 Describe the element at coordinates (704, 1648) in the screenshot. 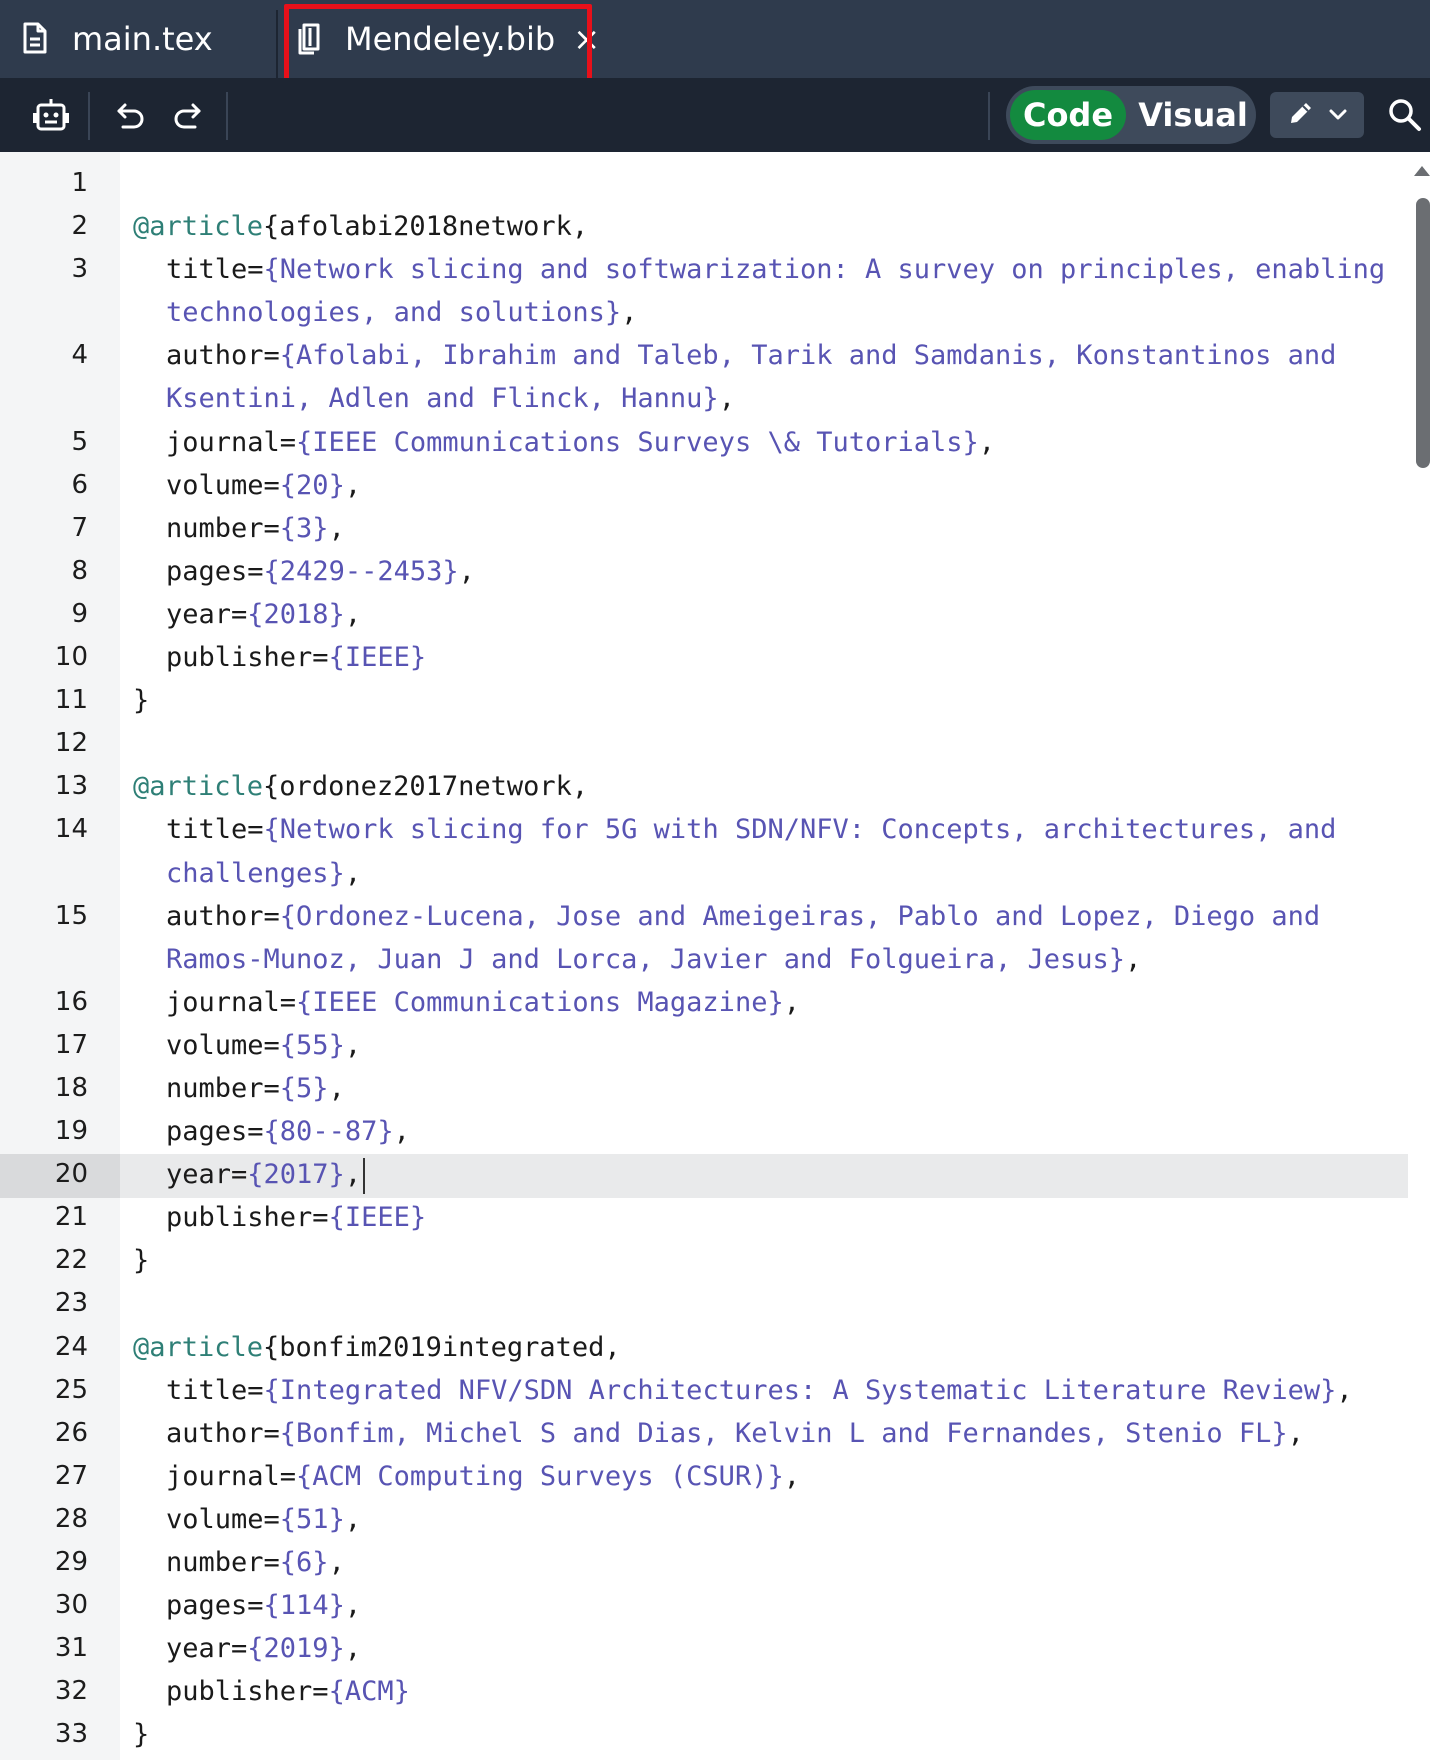

I see `code-line: 31 year={2019},` at that location.